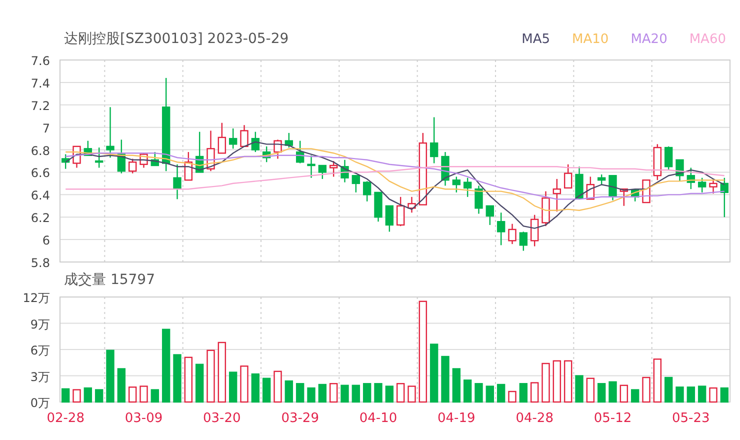 Image resolution: width=740 pixels, height=440 pixels. I want to click on chart-title: 成交量 15797, so click(109, 280).